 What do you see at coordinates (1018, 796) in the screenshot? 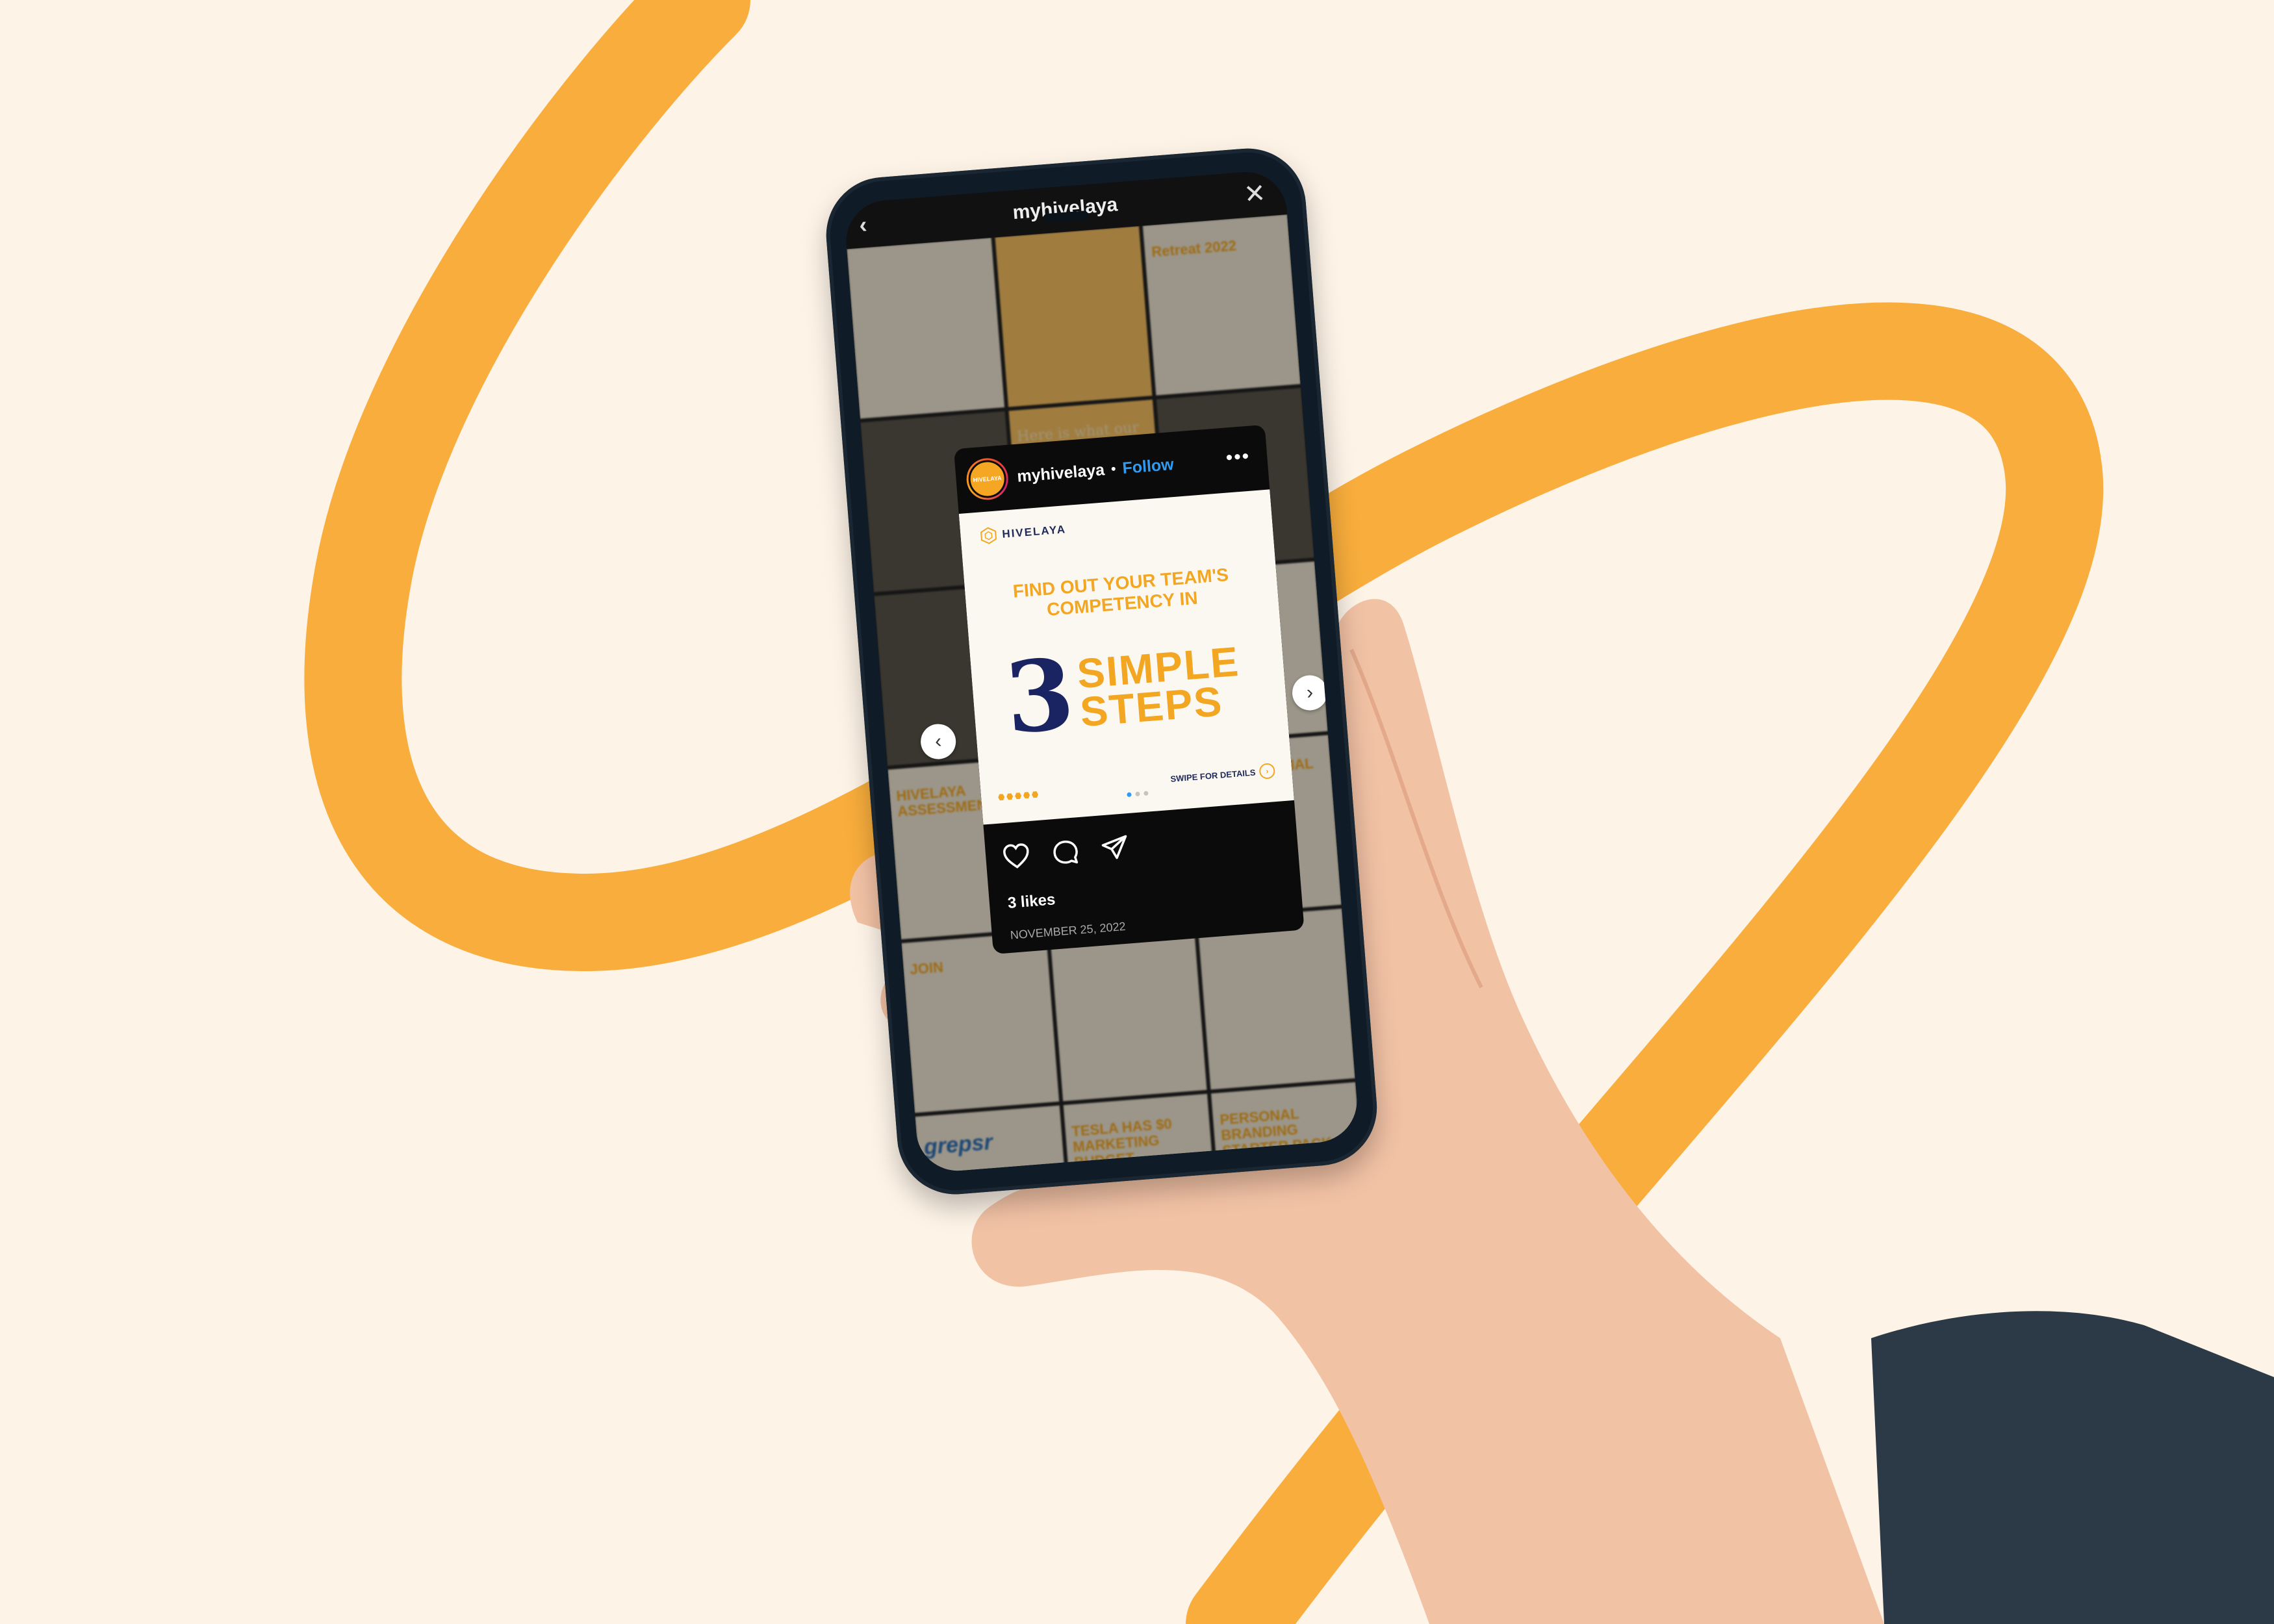
I see `honeycomb-decoration` at bounding box center [1018, 796].